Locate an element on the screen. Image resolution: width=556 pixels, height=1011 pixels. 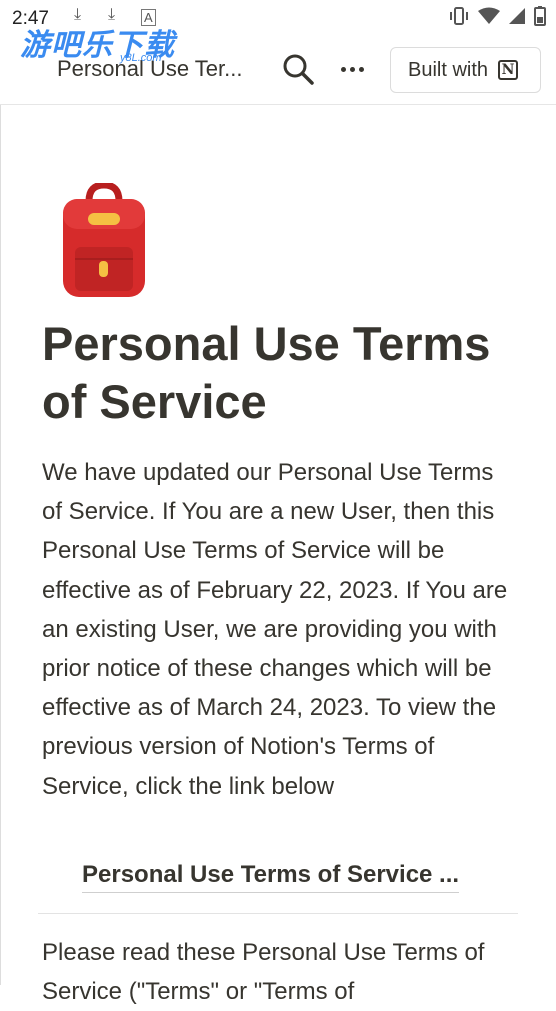
built-with-label: Built with is located at coordinates (448, 69).